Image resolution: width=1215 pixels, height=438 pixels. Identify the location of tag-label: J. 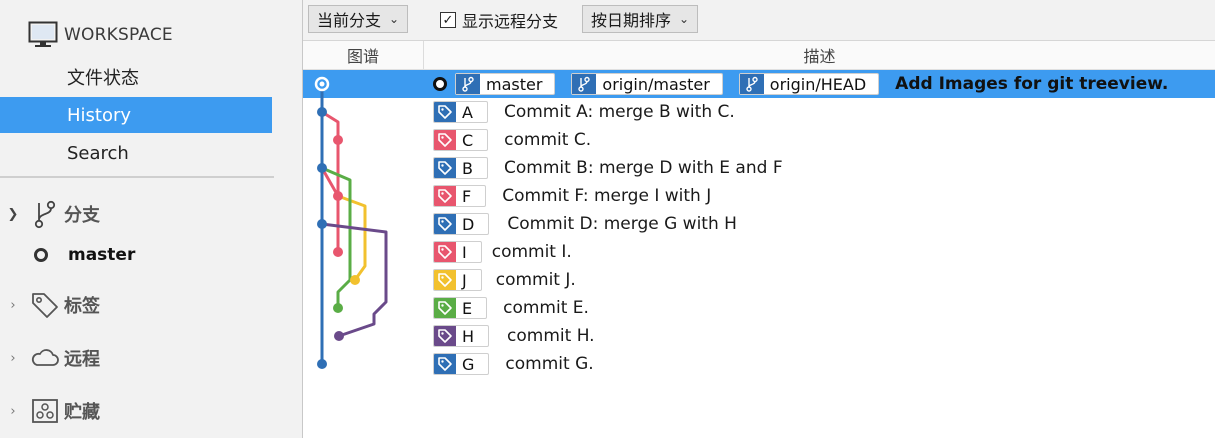
(457, 280).